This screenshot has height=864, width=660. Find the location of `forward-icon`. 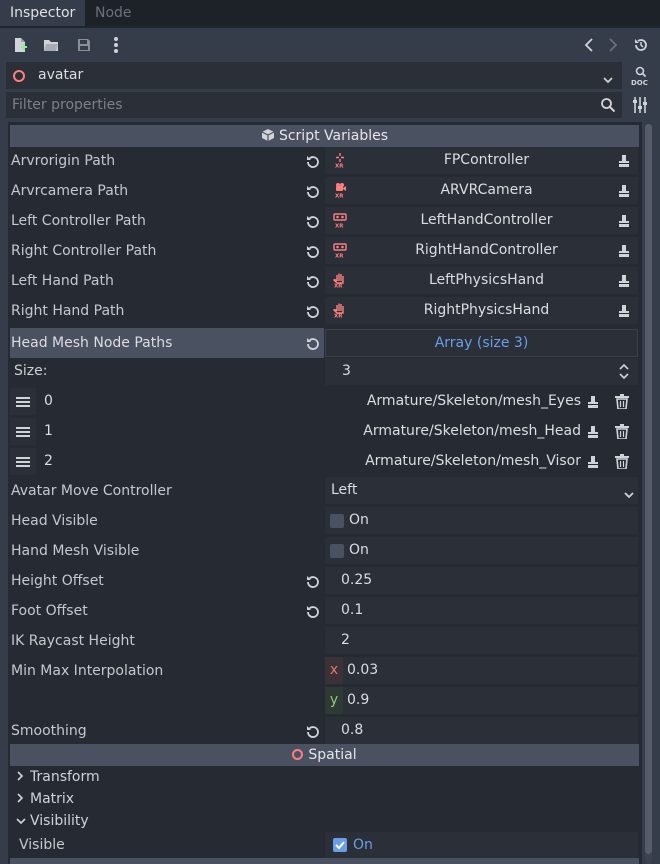

forward-icon is located at coordinates (613, 45).